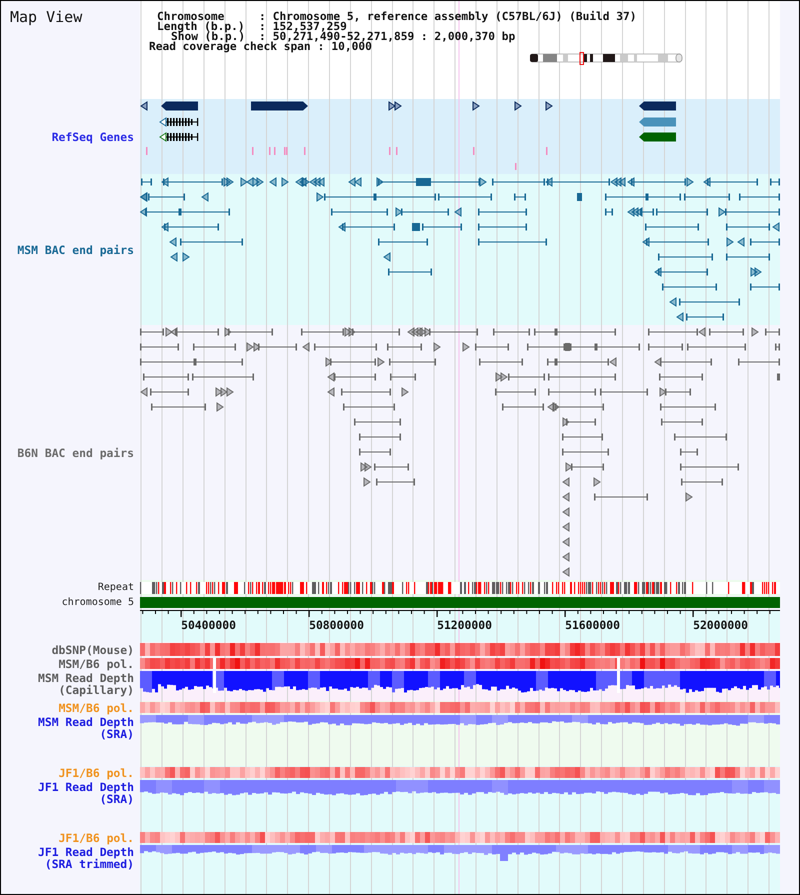 This screenshot has height=895, width=800. I want to click on info-line: Chromosome : Chromosome 5, reference assembly (C57BL/6J) (Build 37), so click(396, 17).